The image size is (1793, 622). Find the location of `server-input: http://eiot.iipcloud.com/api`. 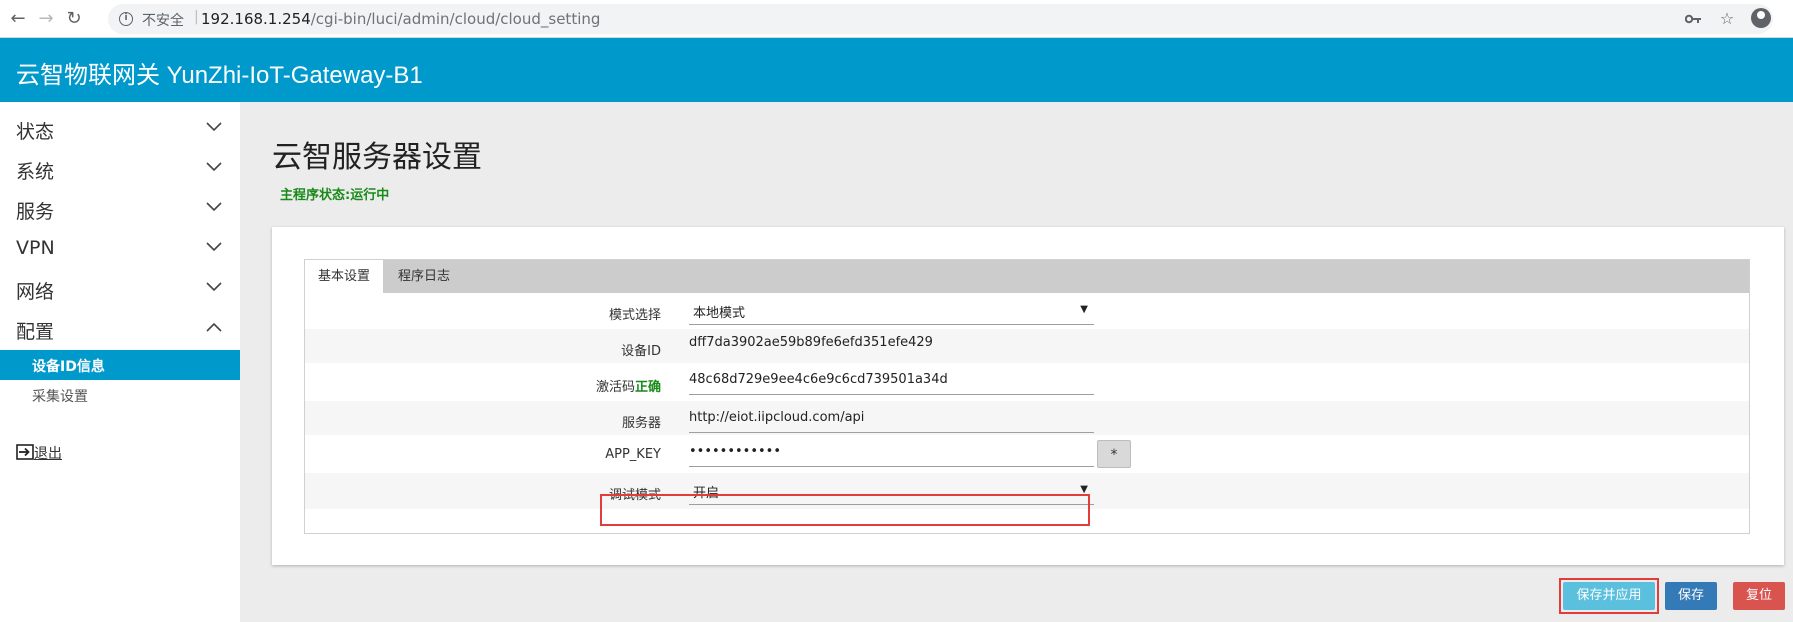

server-input: http://eiot.iipcloud.com/api is located at coordinates (891, 419).